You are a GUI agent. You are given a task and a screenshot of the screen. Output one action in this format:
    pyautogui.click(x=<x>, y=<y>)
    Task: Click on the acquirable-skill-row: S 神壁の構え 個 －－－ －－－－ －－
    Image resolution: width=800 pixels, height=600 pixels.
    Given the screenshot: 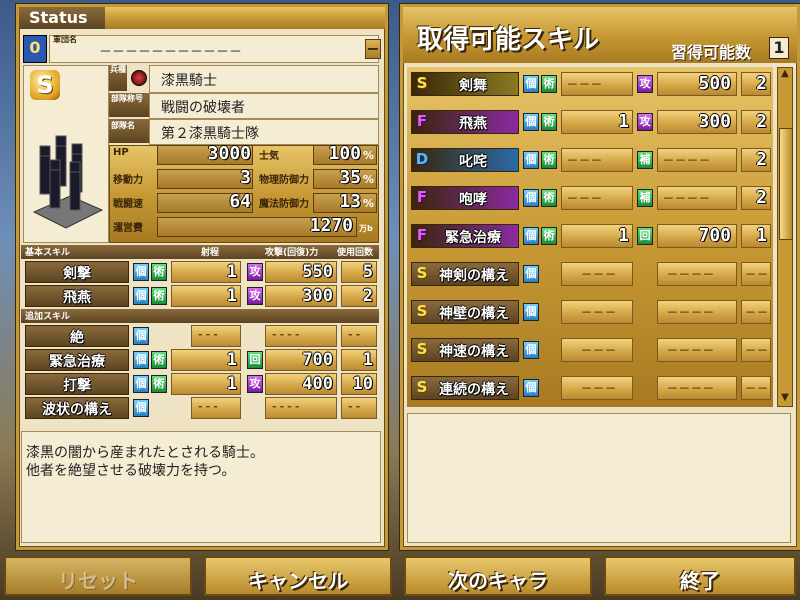 What is the action you would take?
    pyautogui.click(x=592, y=312)
    